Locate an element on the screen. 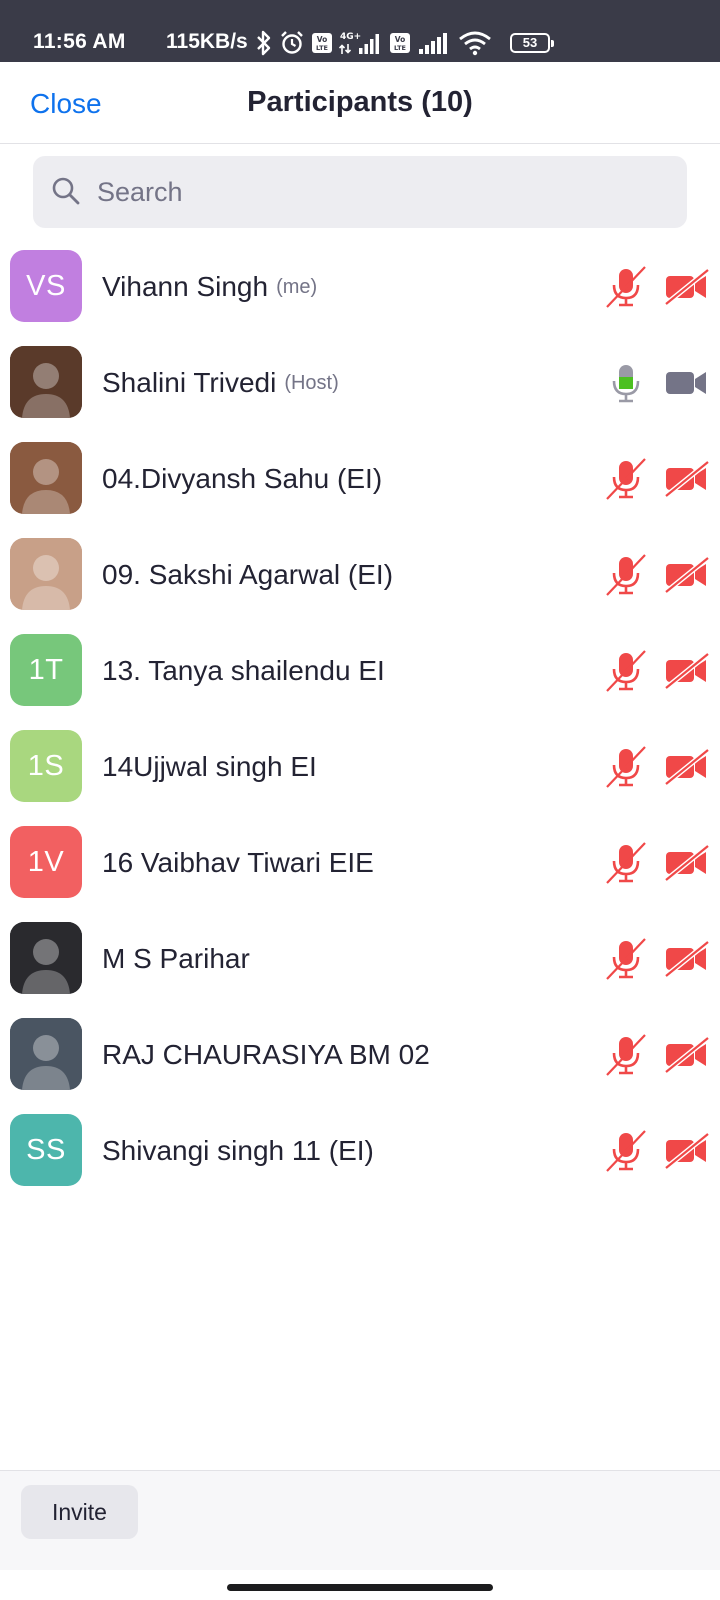  signal-icon: 4G+ is located at coordinates (359, 43).